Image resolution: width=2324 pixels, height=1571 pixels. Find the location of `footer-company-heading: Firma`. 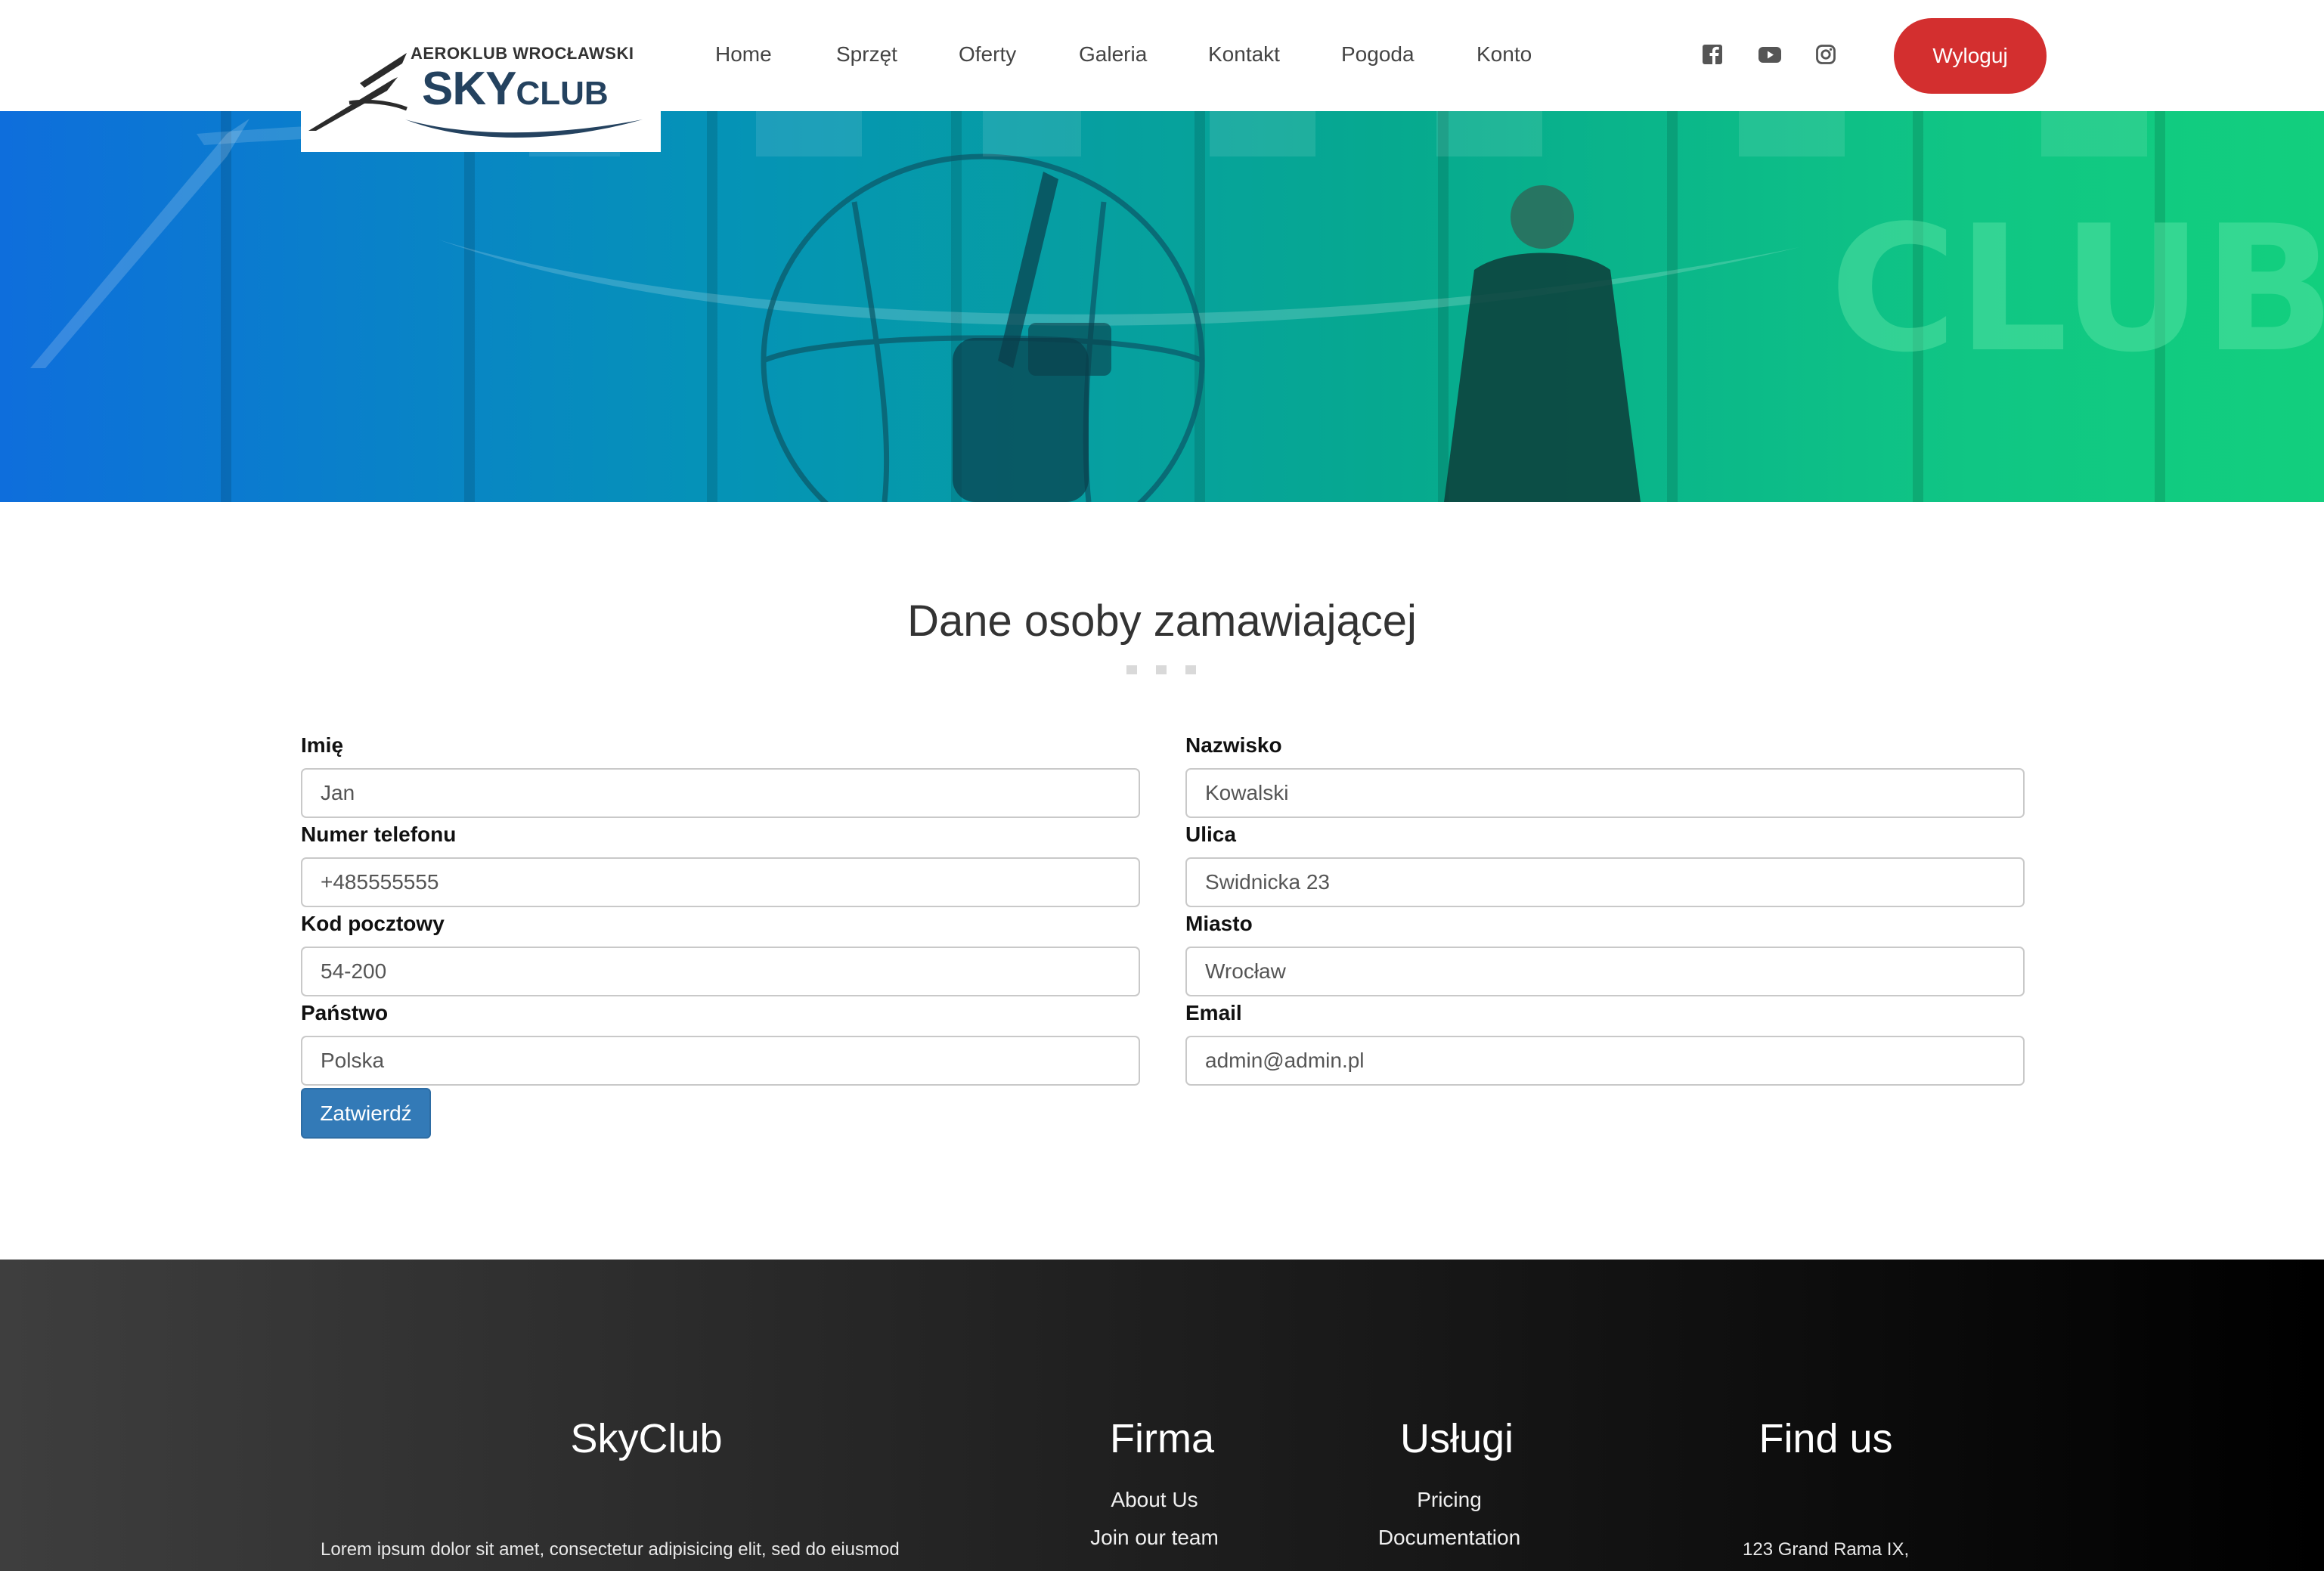

footer-company-heading: Firma is located at coordinates (1162, 1438).